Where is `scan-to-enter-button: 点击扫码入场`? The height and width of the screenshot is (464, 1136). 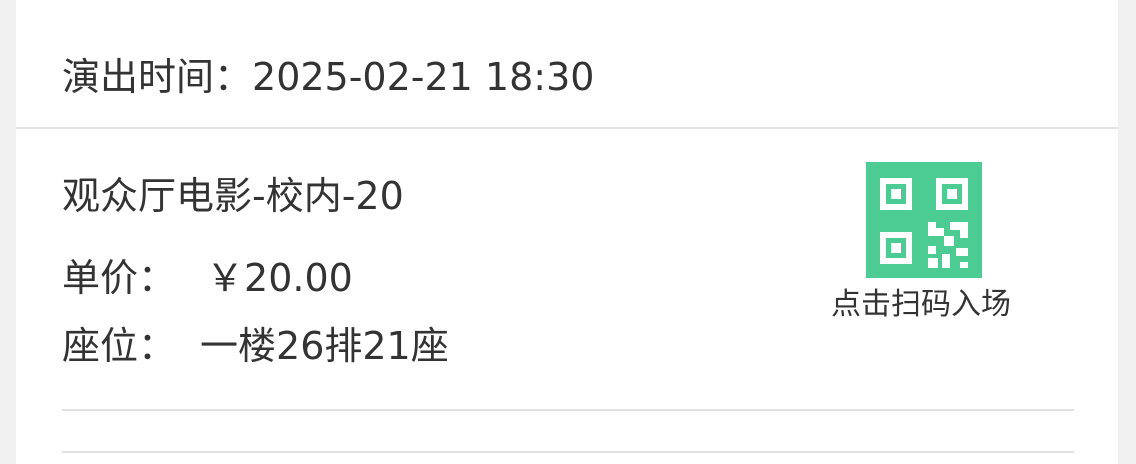
scan-to-enter-button: 点击扫码入场 is located at coordinates (921, 247).